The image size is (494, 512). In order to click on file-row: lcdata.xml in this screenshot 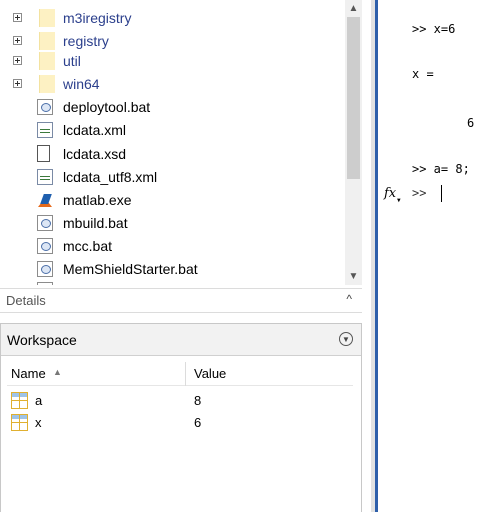, I will do `click(172, 129)`.